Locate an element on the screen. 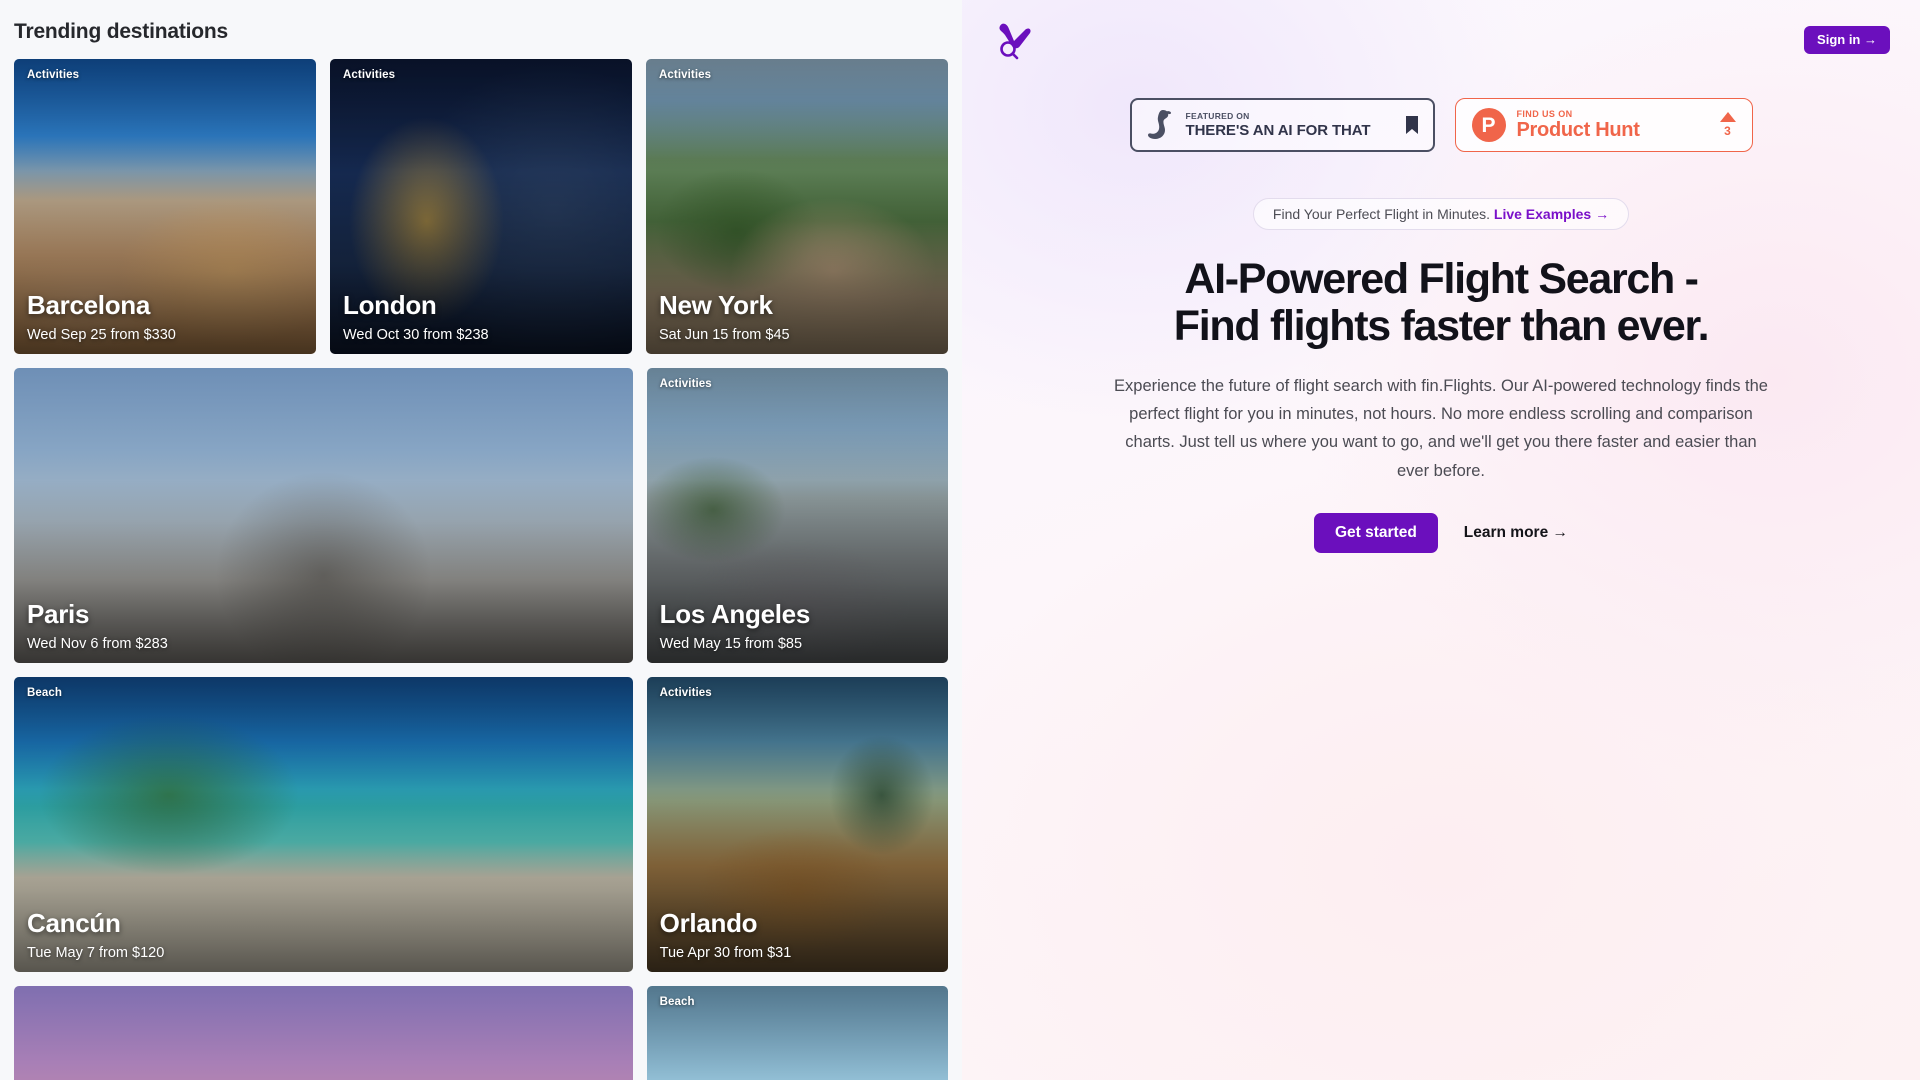  destination-card-orlando: Activities Orlando Tue Apr 30 from $31 is located at coordinates (797, 825).